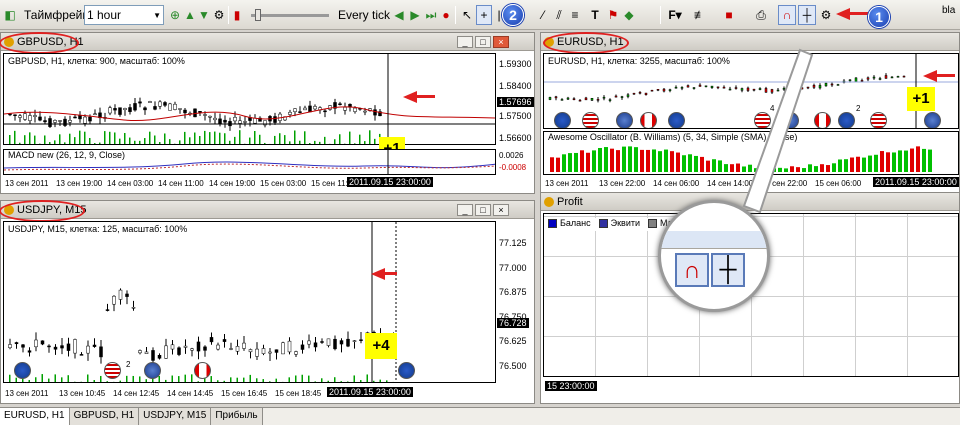  What do you see at coordinates (298, 393) in the screenshot?
I see `date-label: 15 сен 18:45` at bounding box center [298, 393].